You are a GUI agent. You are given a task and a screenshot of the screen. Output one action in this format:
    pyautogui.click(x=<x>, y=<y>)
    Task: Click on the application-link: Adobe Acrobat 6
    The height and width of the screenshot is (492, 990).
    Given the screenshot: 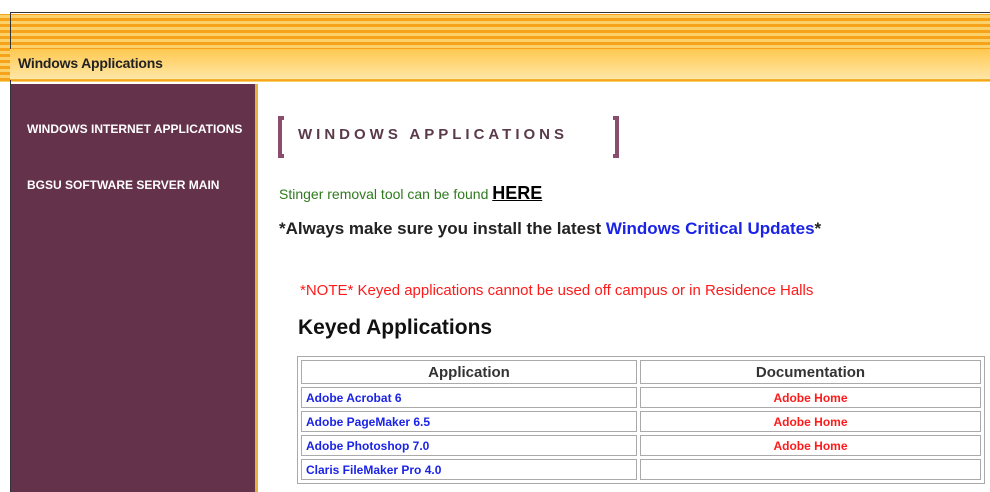 What is the action you would take?
    pyautogui.click(x=469, y=397)
    